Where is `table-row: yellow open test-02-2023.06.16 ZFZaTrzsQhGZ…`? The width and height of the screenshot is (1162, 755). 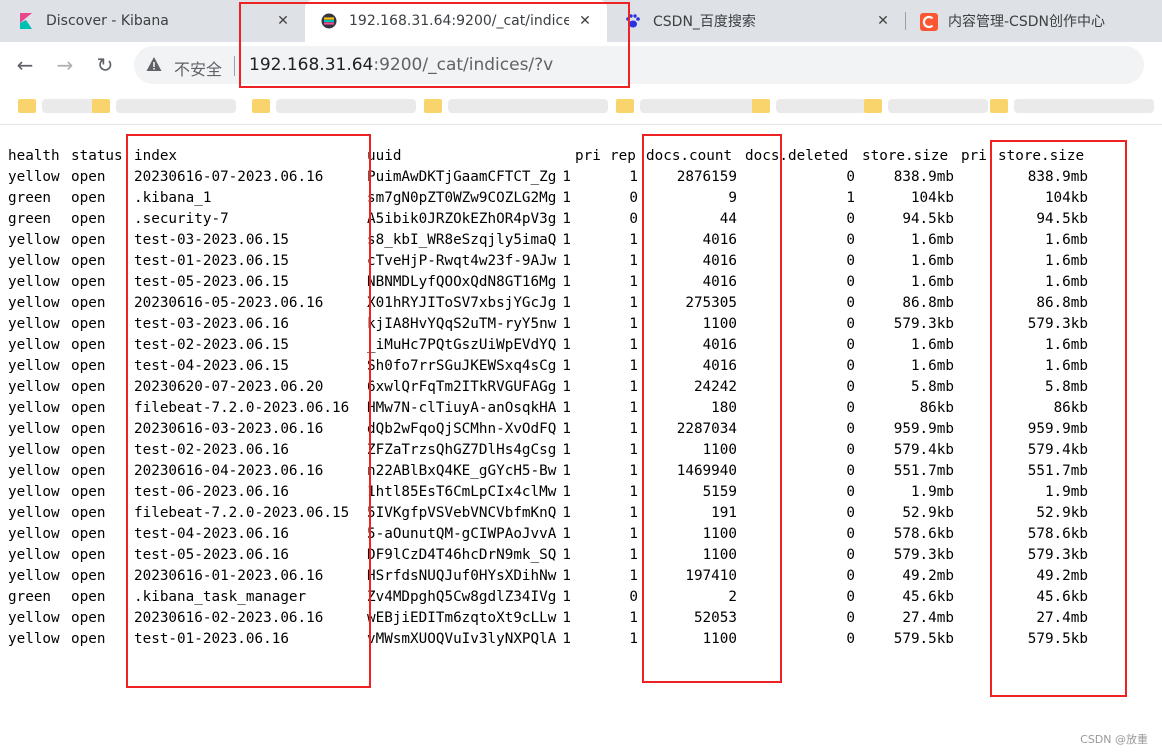 table-row: yellow open test-02-2023.06.16 ZFZaTrzsQhGZ… is located at coordinates (581, 450).